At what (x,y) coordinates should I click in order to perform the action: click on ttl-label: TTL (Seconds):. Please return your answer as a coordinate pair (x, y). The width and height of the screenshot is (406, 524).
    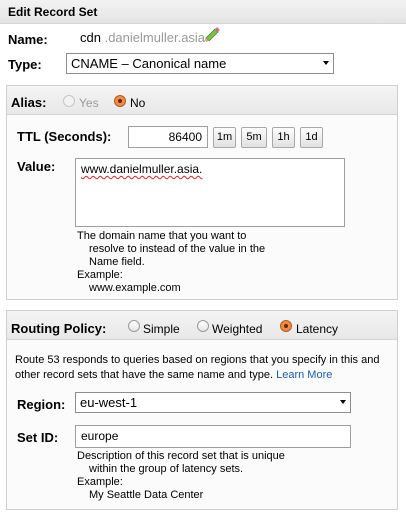
    Looking at the image, I should click on (64, 136).